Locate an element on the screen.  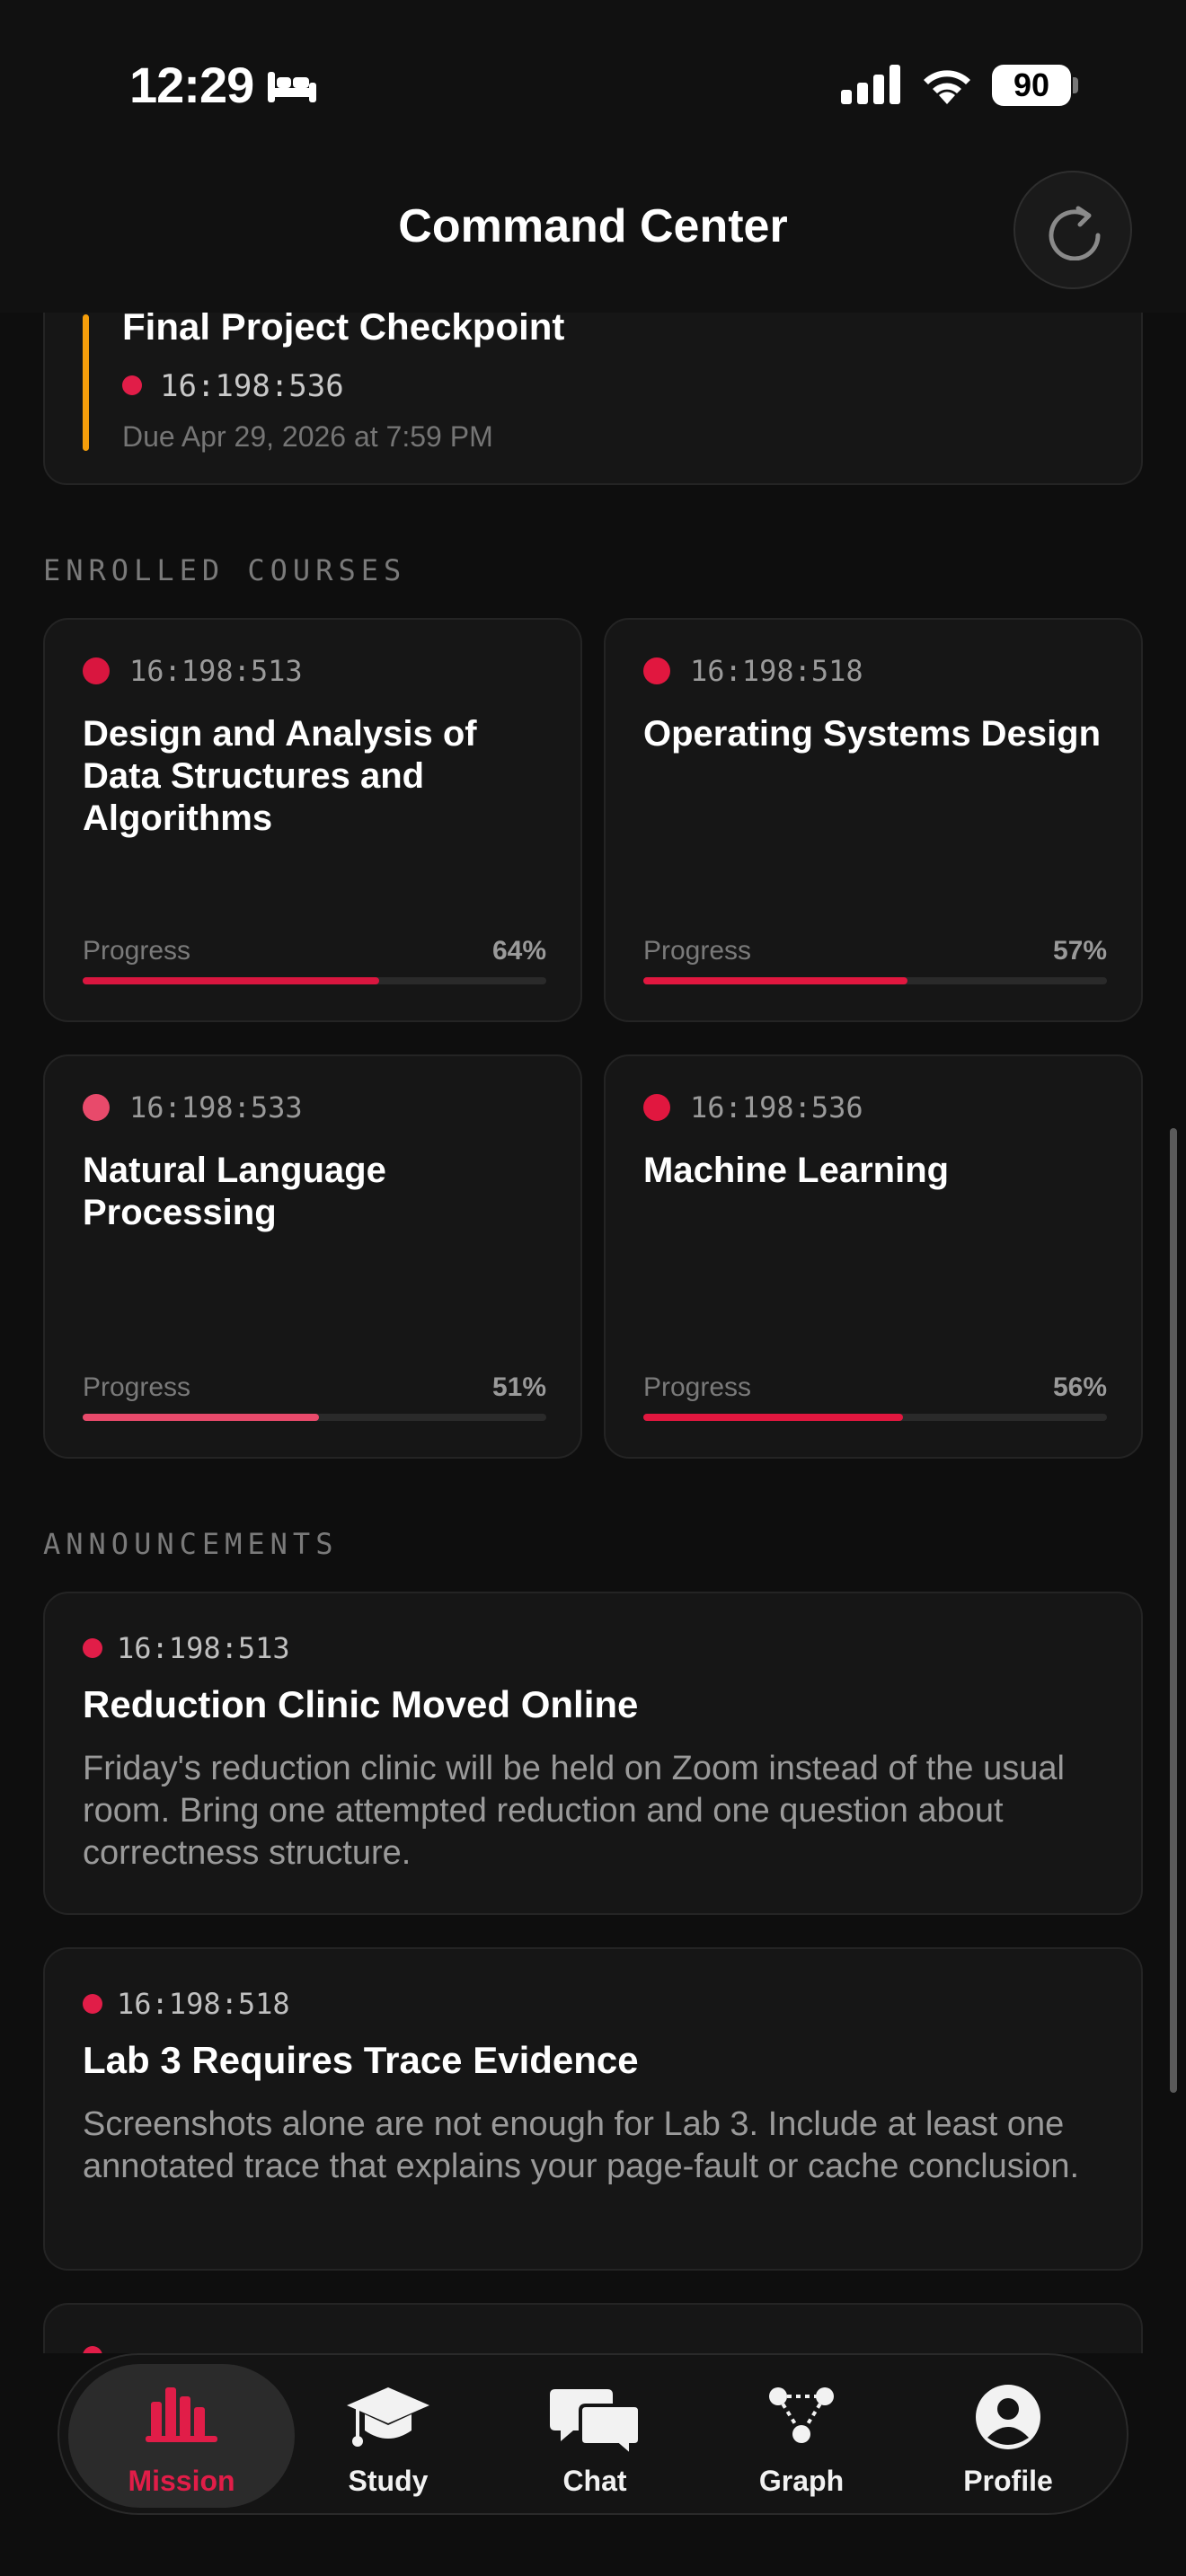
wifi-icon is located at coordinates (947, 87).